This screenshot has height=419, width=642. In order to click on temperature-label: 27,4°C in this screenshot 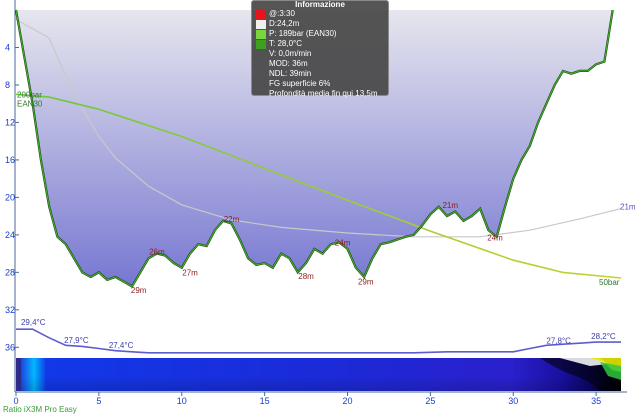, I will do `click(121, 345)`.